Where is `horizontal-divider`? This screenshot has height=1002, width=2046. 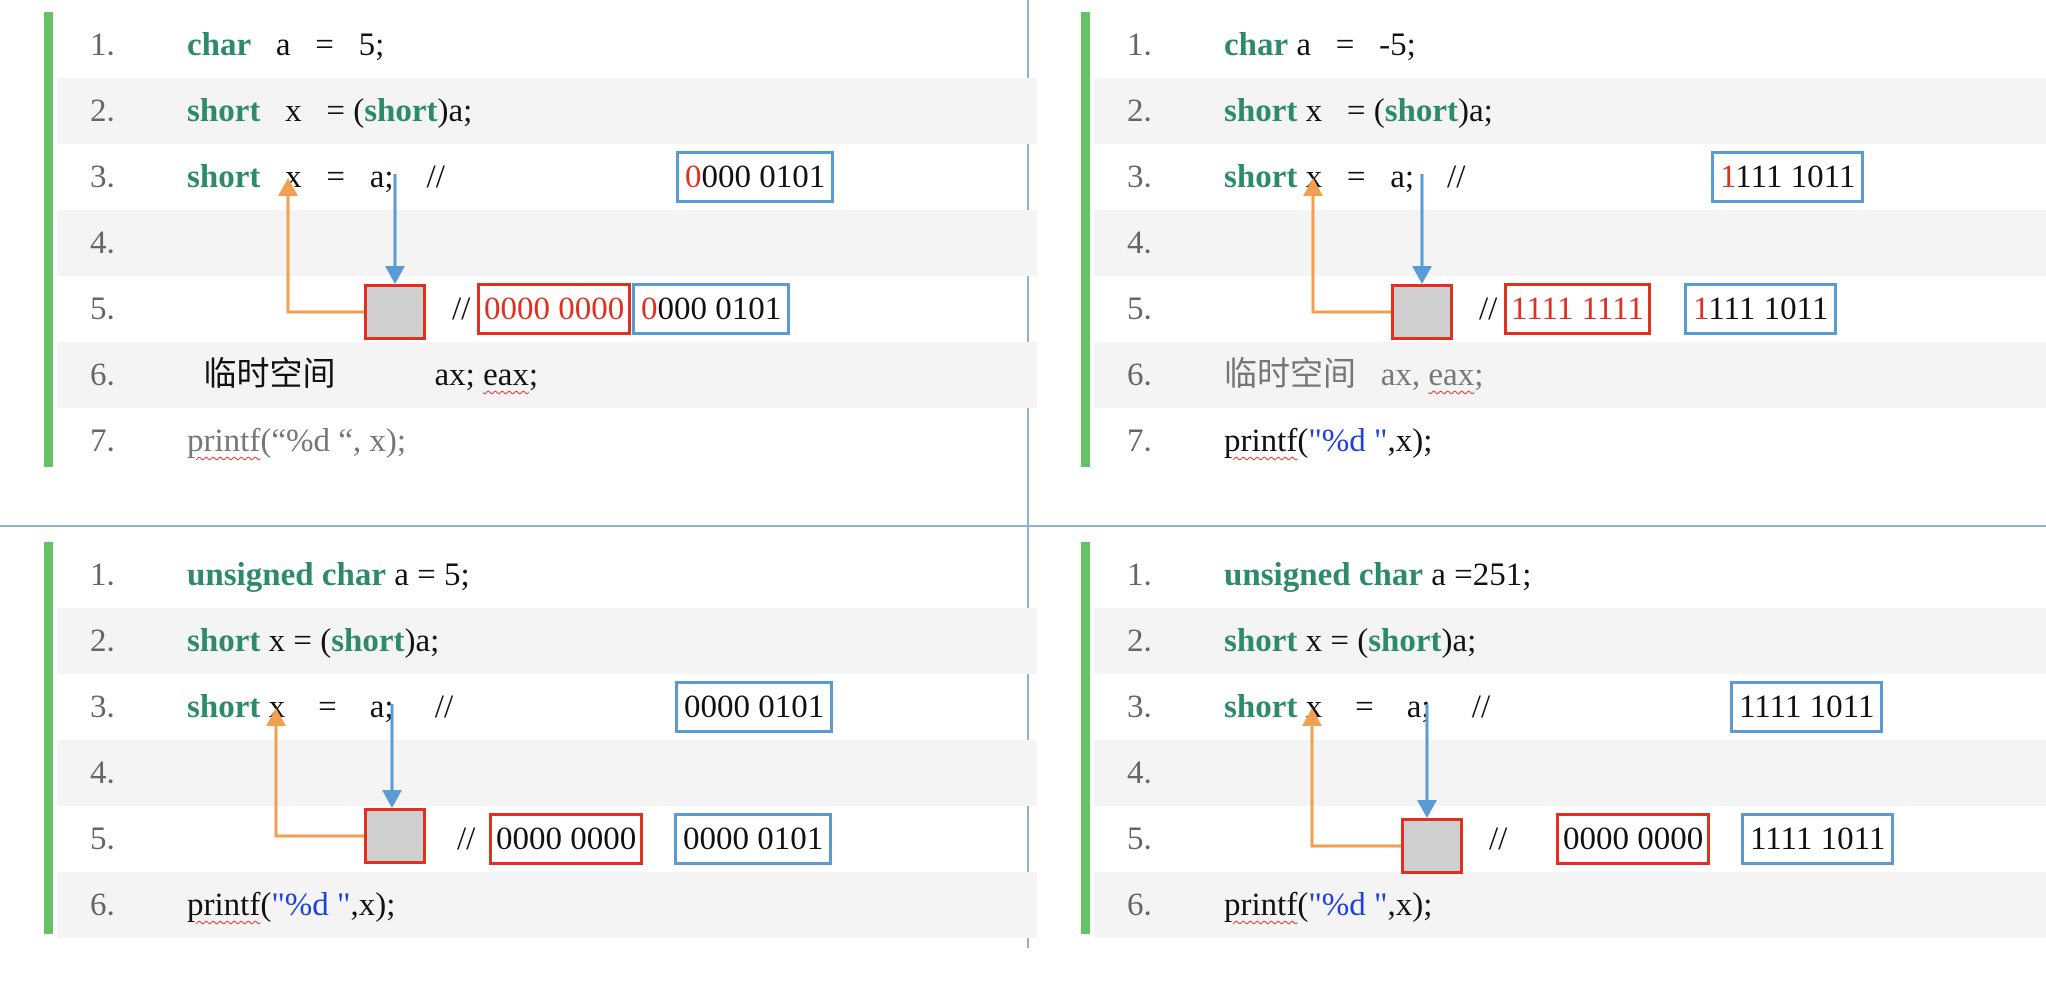 horizontal-divider is located at coordinates (1023, 526).